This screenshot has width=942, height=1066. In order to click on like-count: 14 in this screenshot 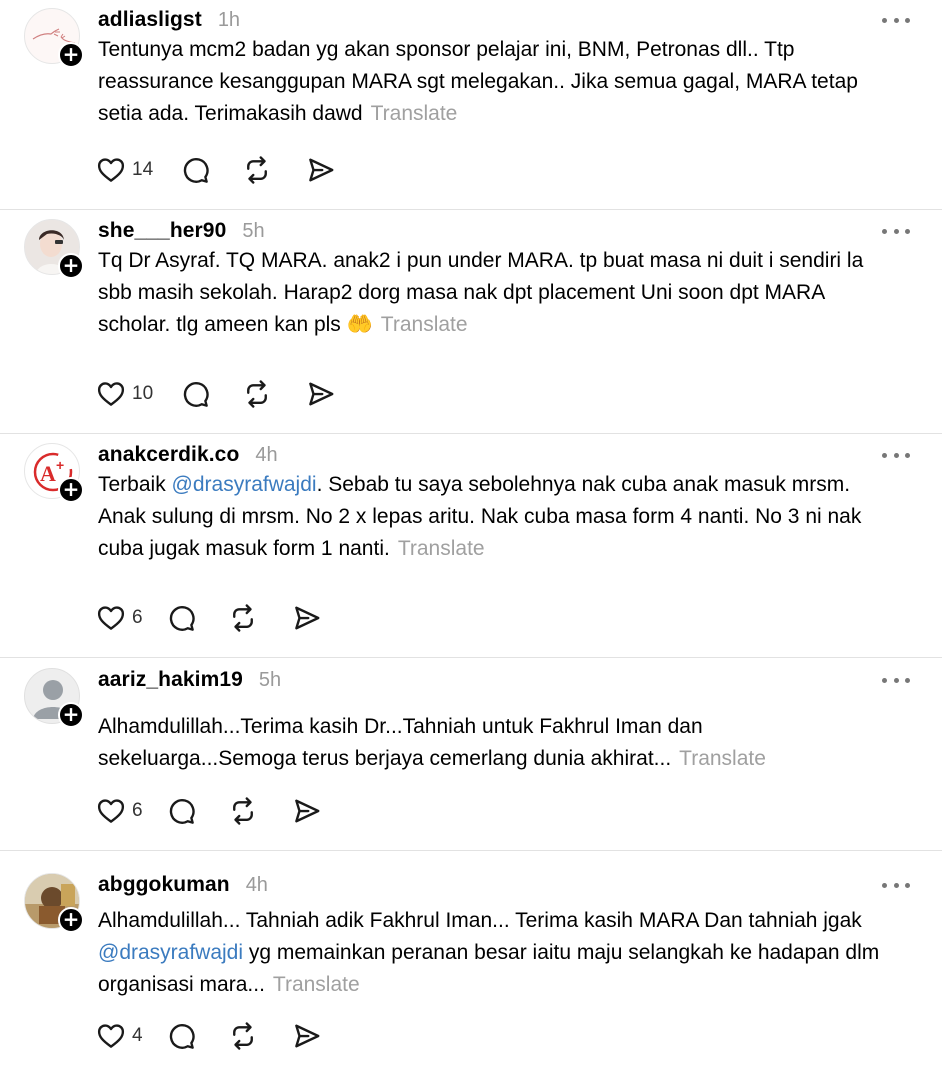, I will do `click(143, 169)`.